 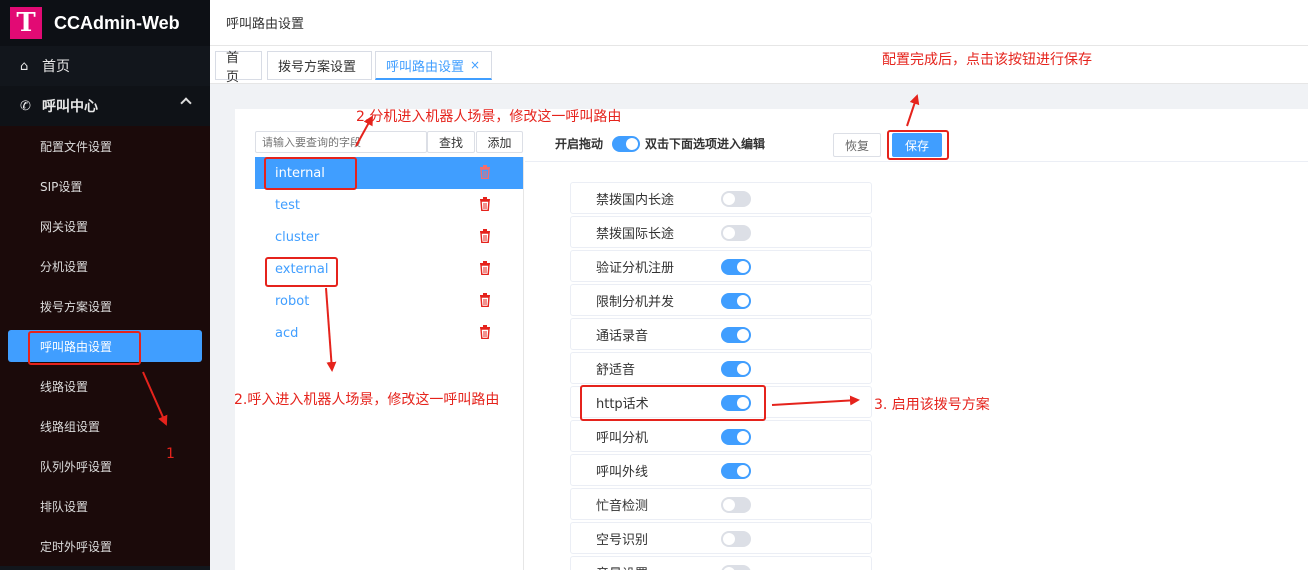 What do you see at coordinates (987, 60) in the screenshot?
I see `annotation-text-save: 配置完成后，点击该按钮进行保存` at bounding box center [987, 60].